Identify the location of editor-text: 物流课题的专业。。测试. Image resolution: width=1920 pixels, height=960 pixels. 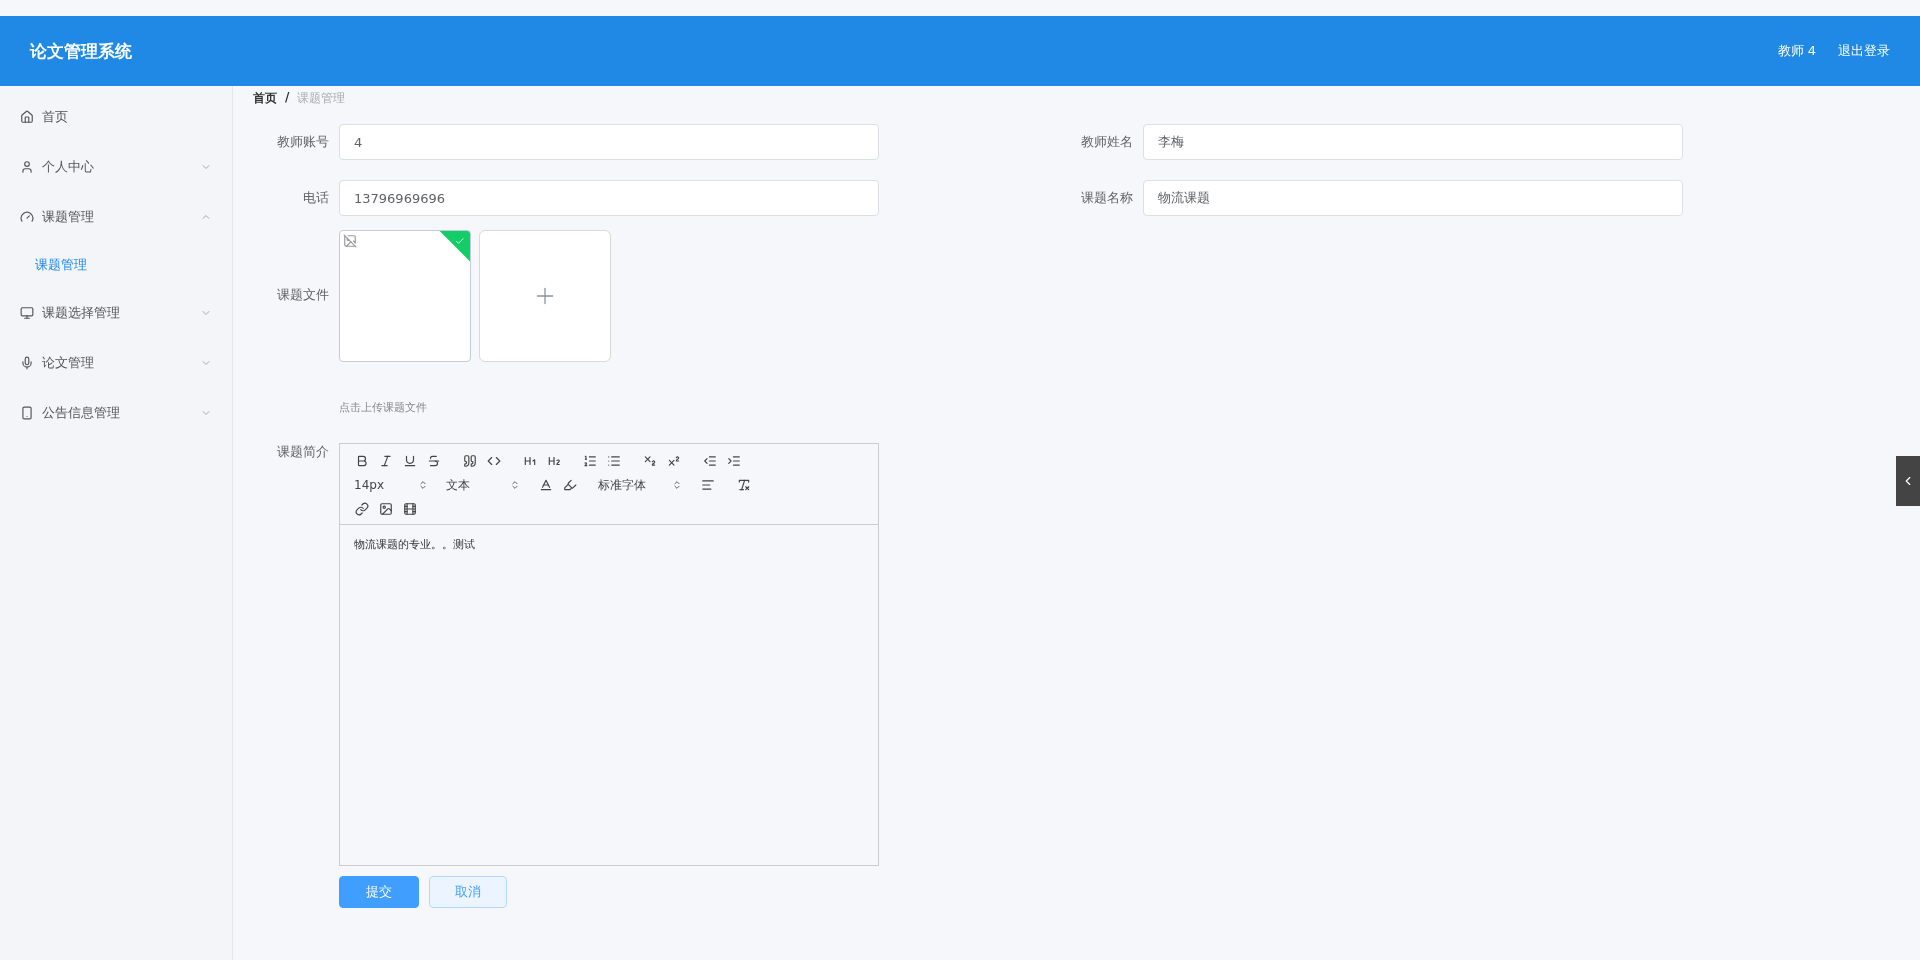
(609, 695).